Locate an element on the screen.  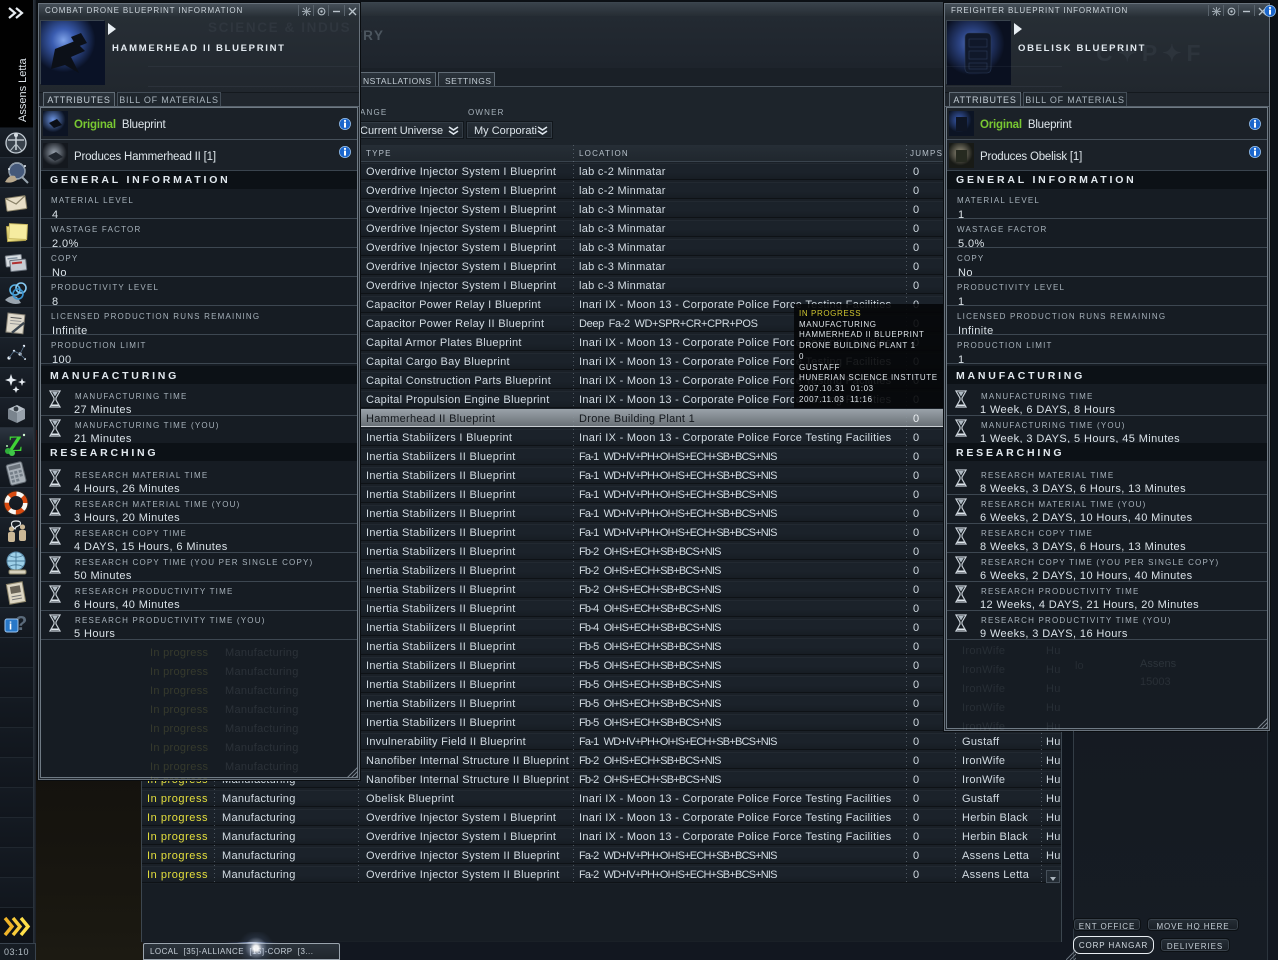
svg-text: i is located at coordinates (10, 626).